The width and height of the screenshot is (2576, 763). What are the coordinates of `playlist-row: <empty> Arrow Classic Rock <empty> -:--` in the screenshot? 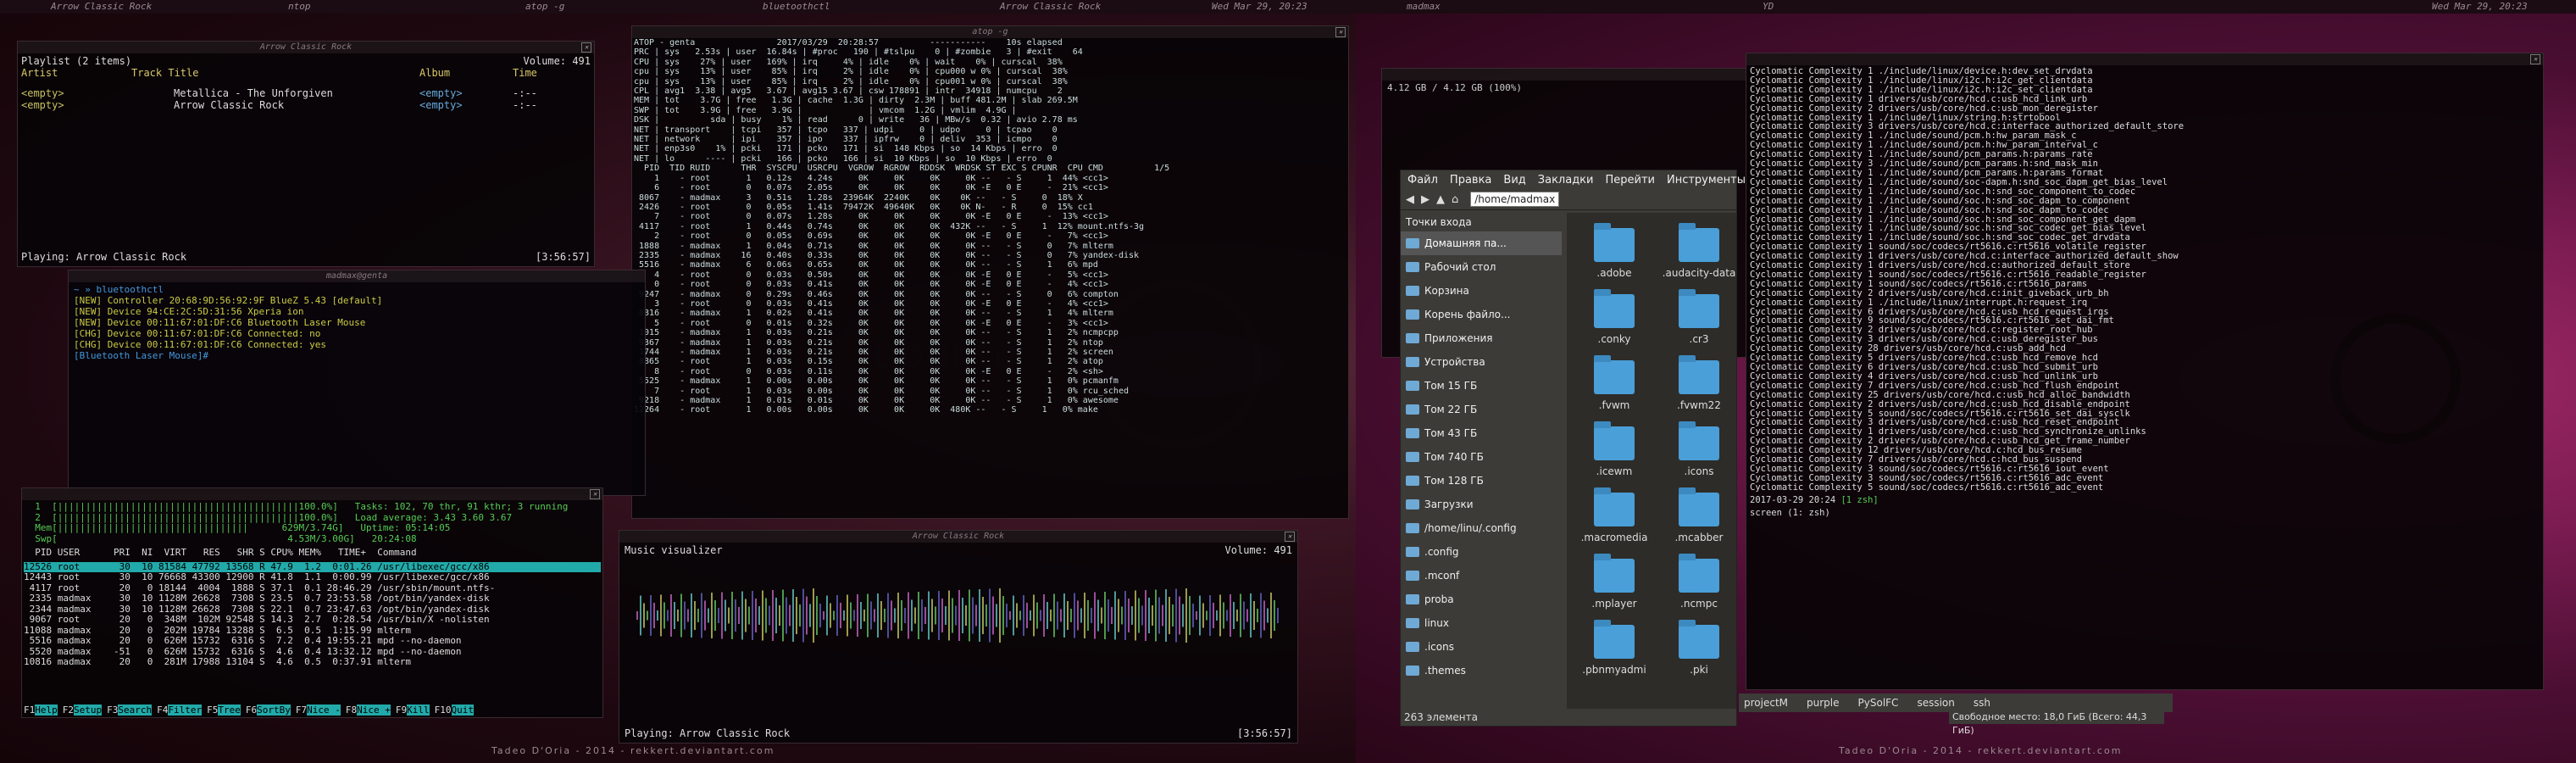 It's located at (306, 105).